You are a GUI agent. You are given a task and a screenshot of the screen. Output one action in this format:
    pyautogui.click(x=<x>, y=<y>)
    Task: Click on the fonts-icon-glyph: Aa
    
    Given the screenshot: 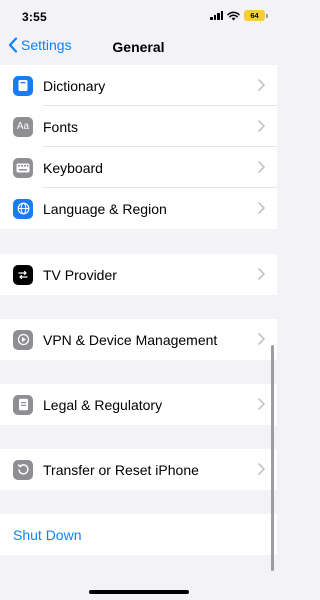 What is the action you would take?
    pyautogui.click(x=23, y=126)
    